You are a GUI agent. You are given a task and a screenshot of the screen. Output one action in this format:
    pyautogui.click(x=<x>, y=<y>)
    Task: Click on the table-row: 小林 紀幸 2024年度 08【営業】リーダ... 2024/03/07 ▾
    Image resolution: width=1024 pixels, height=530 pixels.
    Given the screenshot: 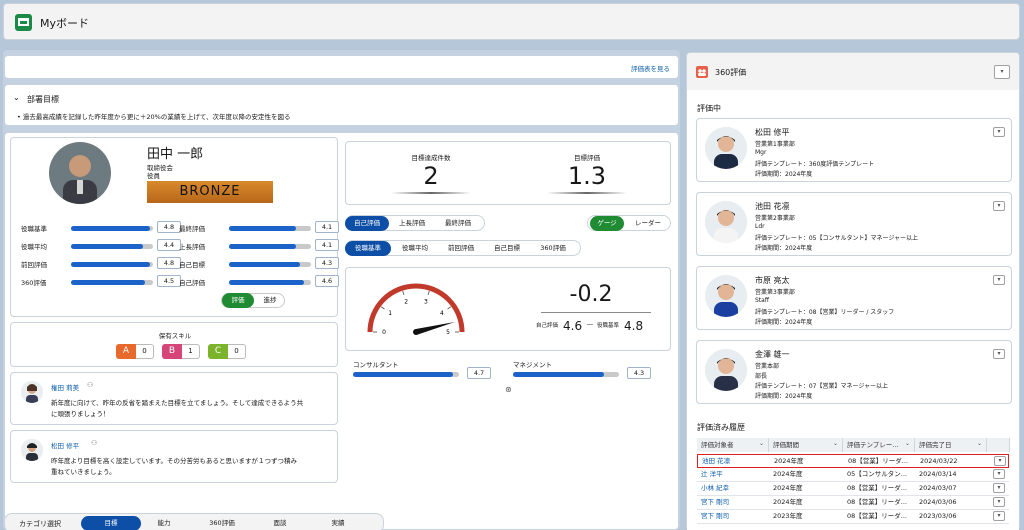 What is the action you would take?
    pyautogui.click(x=853, y=489)
    